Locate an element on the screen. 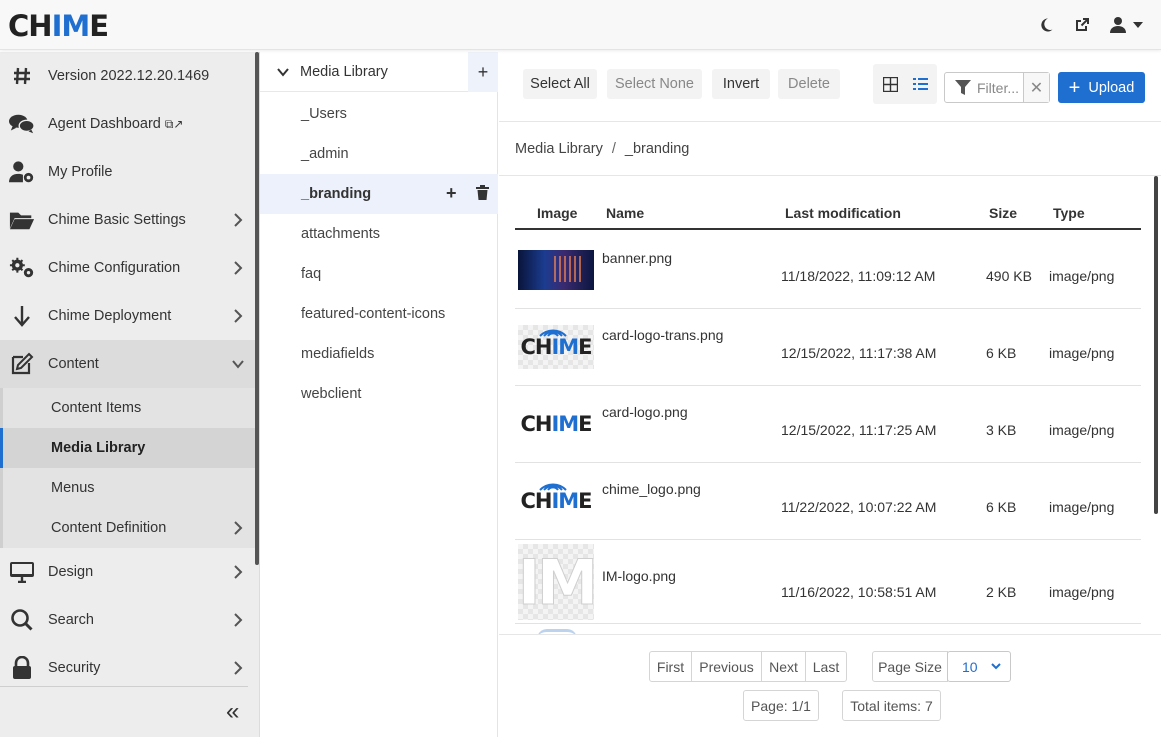 This screenshot has height=737, width=1161. sidebar-item-search: Search is located at coordinates (127, 620).